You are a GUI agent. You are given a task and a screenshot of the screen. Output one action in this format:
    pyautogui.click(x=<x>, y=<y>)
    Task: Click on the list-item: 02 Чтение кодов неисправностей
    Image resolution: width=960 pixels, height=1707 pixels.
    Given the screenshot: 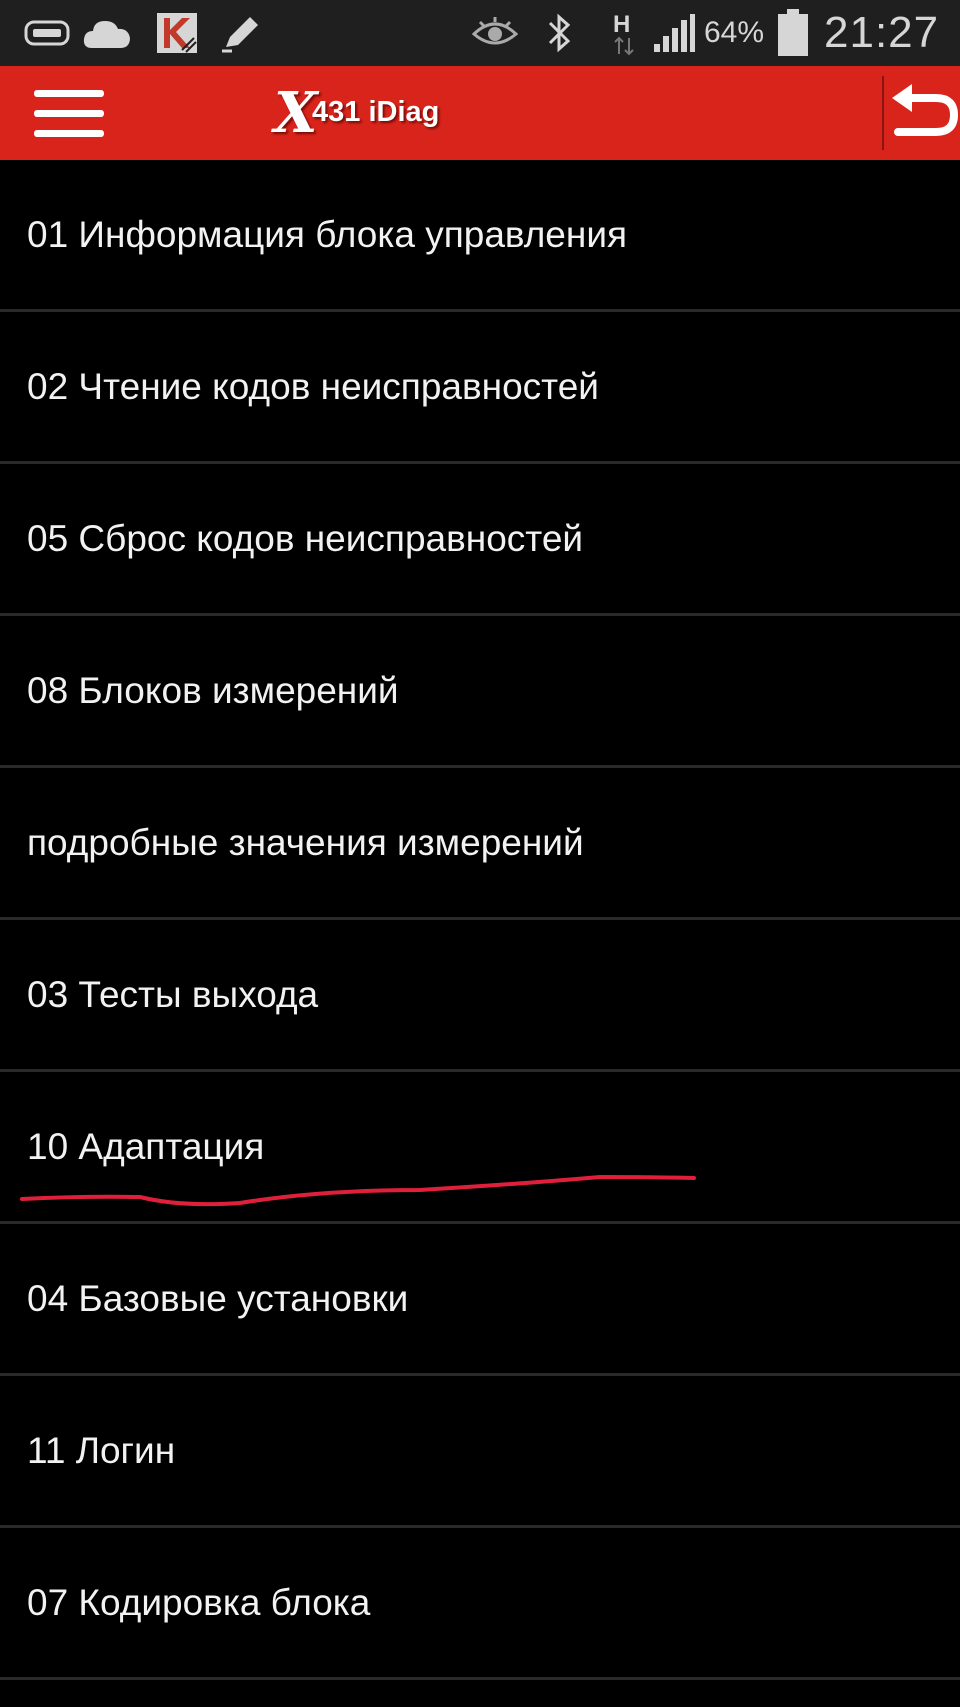 What is the action you would take?
    pyautogui.click(x=480, y=388)
    